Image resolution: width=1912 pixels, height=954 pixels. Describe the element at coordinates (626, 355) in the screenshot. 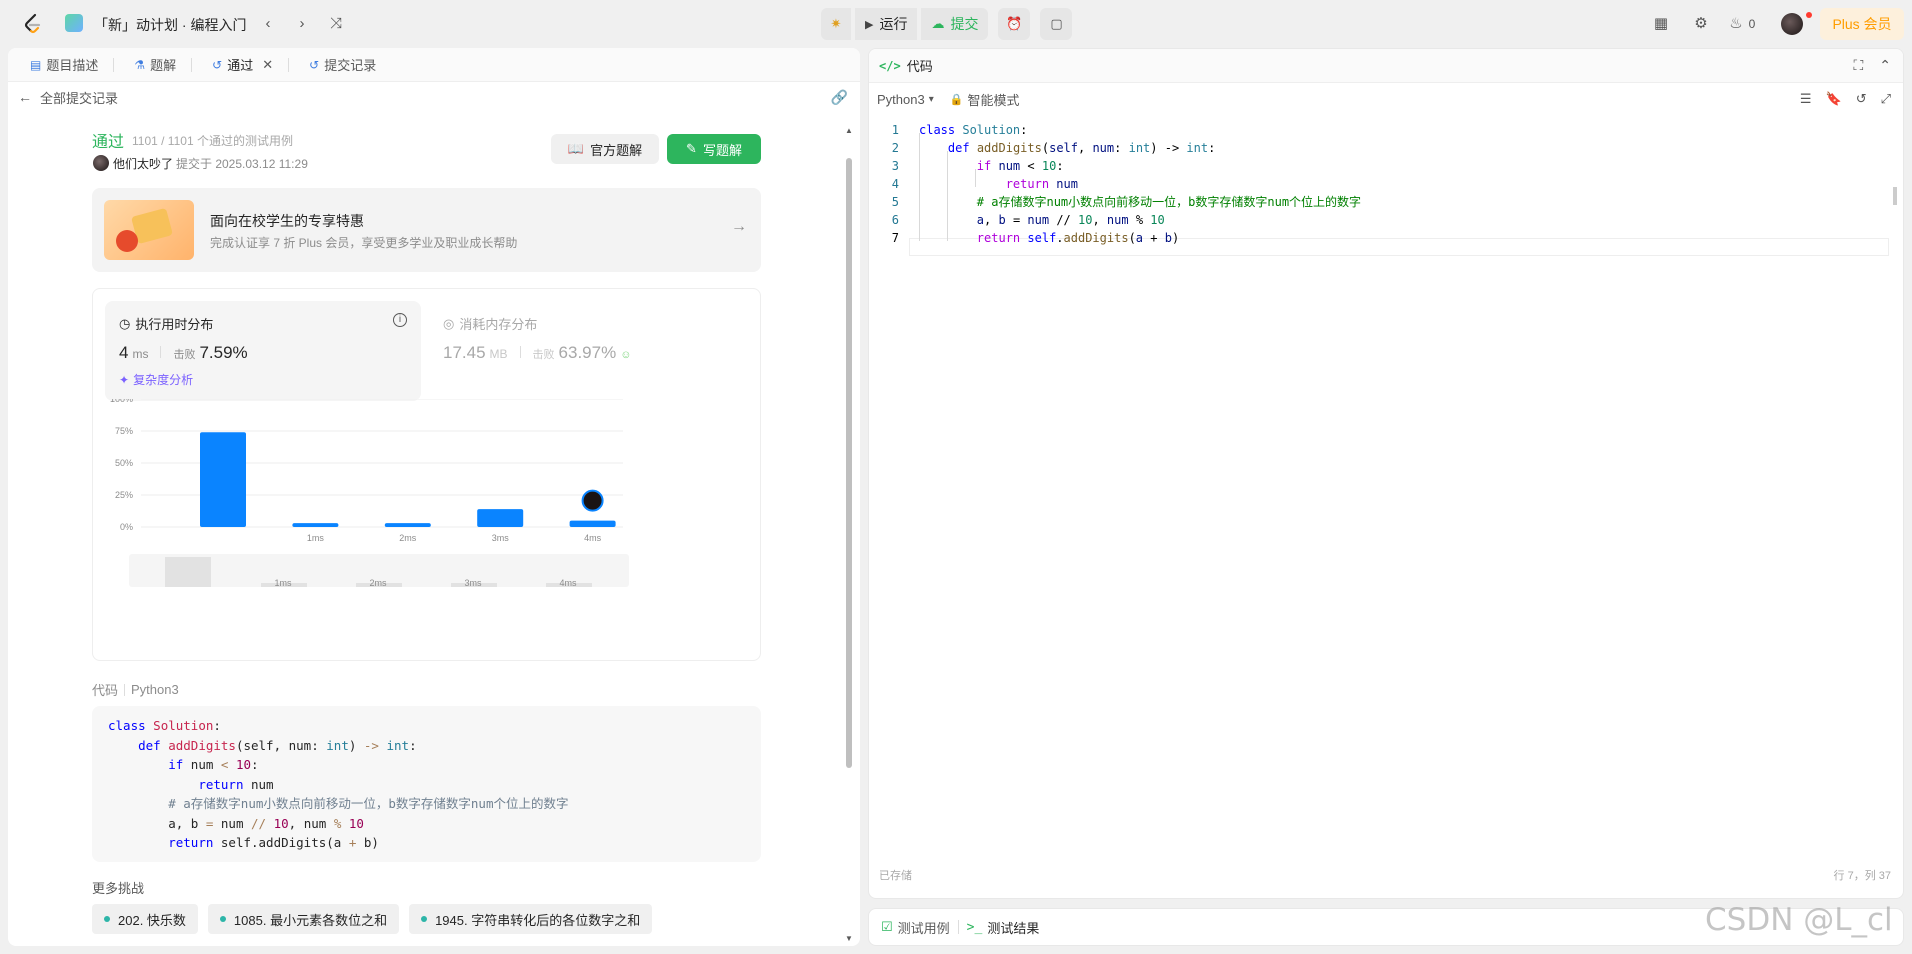

I see `emoji-icon: ☺` at that location.